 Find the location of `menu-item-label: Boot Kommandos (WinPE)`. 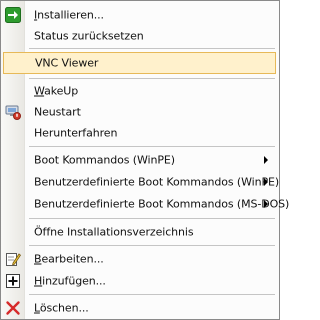

menu-item-label: Boot Kommandos (WinPE) is located at coordinates (104, 160).